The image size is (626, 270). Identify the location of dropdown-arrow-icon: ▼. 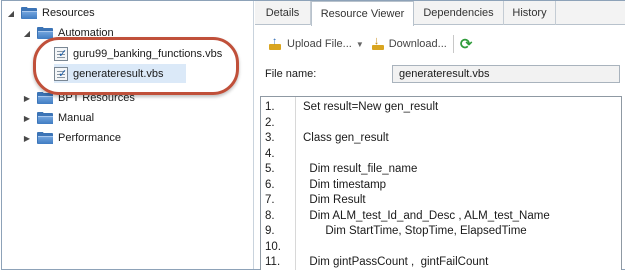
(360, 44).